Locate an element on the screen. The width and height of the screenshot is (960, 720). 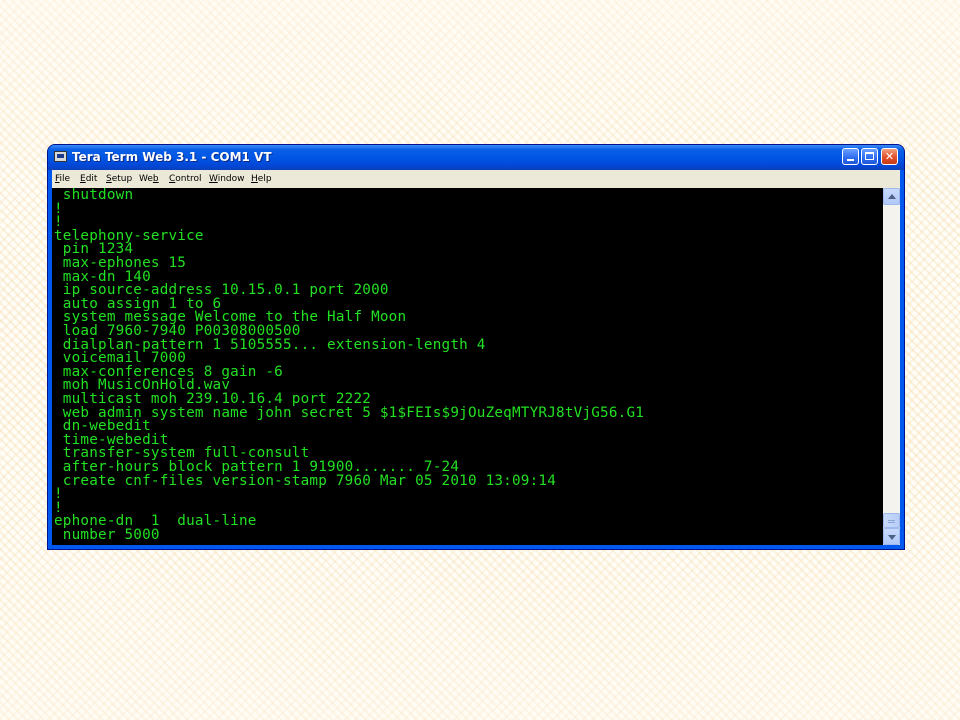
close-icon: ✕ is located at coordinates (889, 156).